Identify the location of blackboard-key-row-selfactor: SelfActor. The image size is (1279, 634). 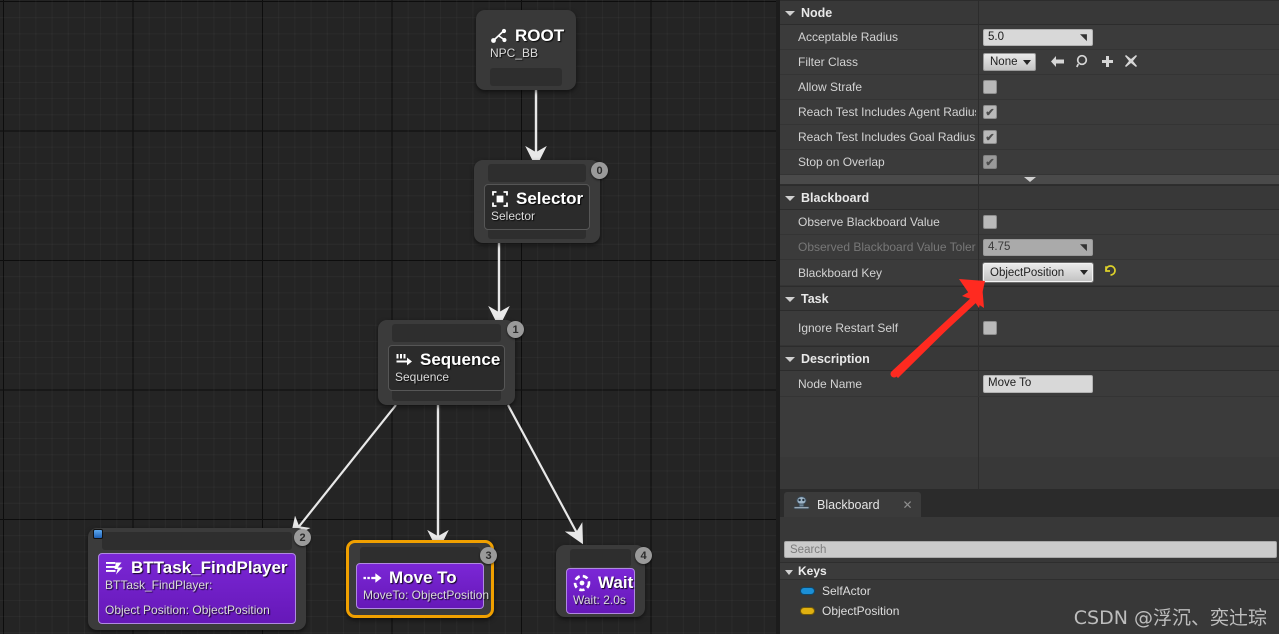
(1029, 590).